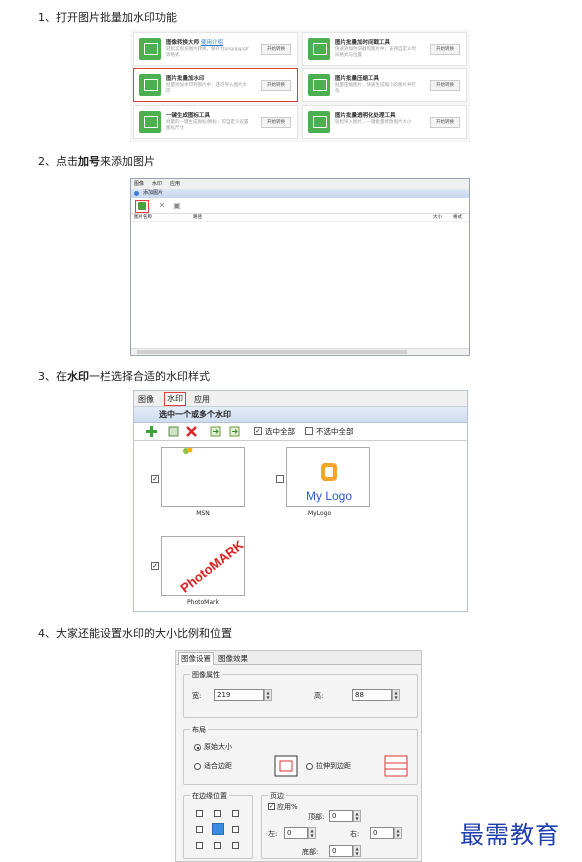  What do you see at coordinates (457, 218) in the screenshot?
I see `col-format: 格式` at bounding box center [457, 218].